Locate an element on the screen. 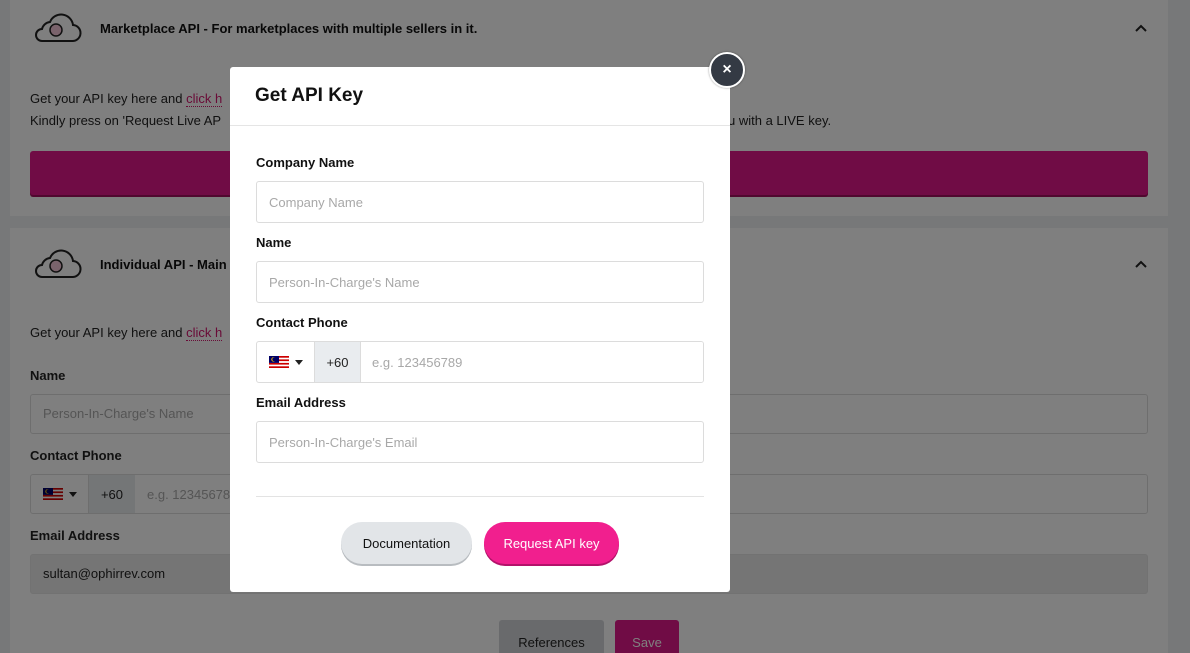 Image resolution: width=1190 pixels, height=653 pixels. modal-header: Get API Key is located at coordinates (480, 96).